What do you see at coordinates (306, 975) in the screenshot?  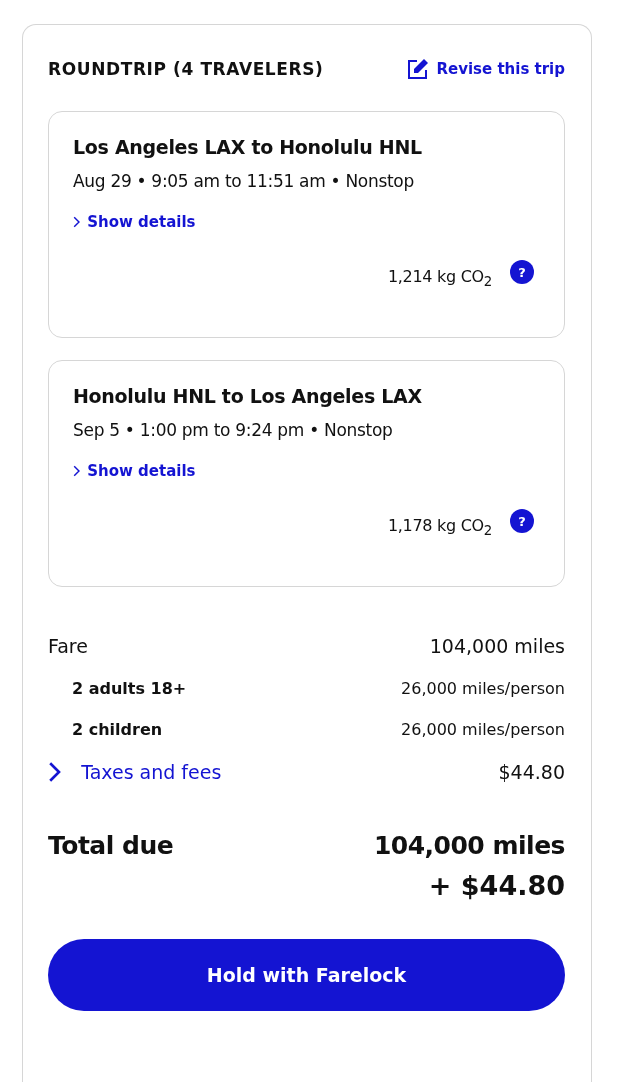 I see `hold-button: Hold with Farelock` at bounding box center [306, 975].